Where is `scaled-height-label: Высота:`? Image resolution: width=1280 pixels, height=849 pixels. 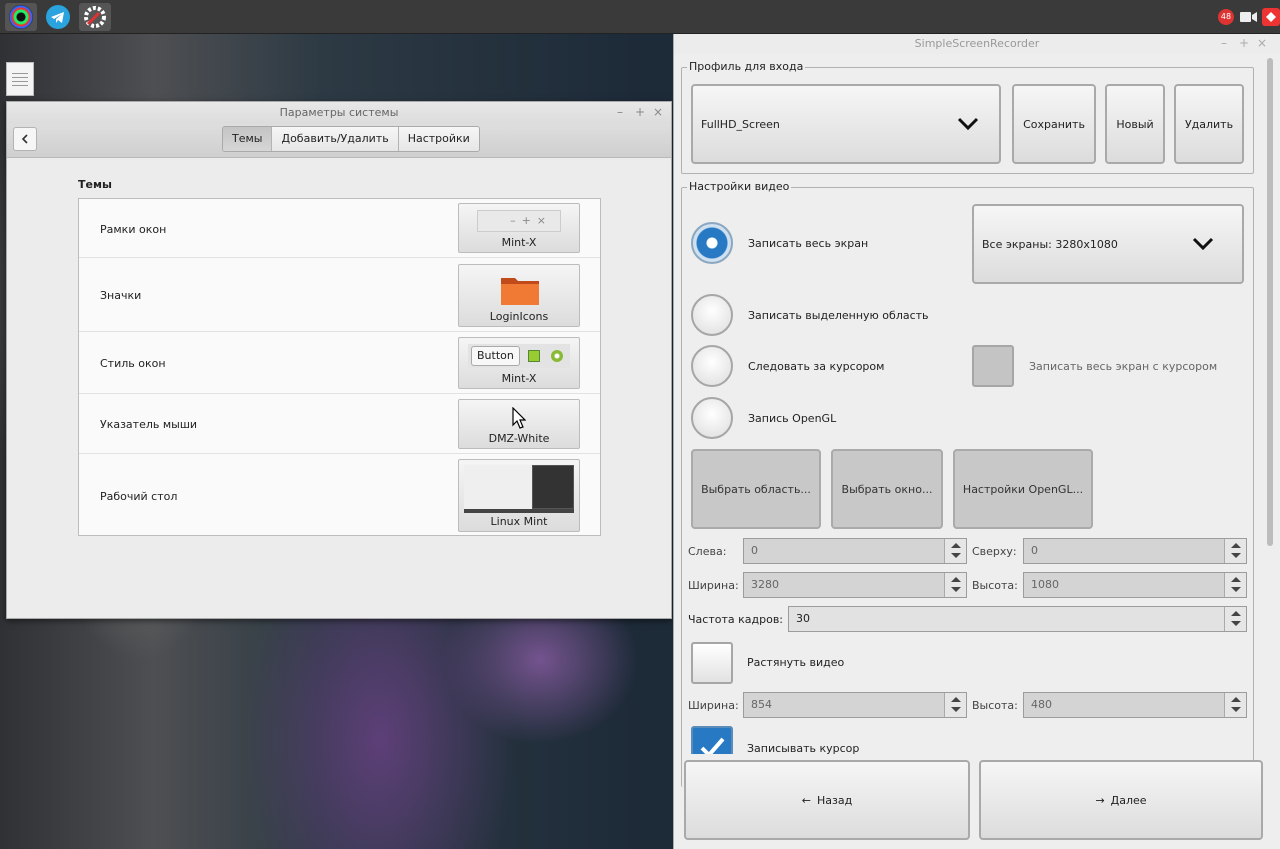 scaled-height-label: Высота: is located at coordinates (995, 705).